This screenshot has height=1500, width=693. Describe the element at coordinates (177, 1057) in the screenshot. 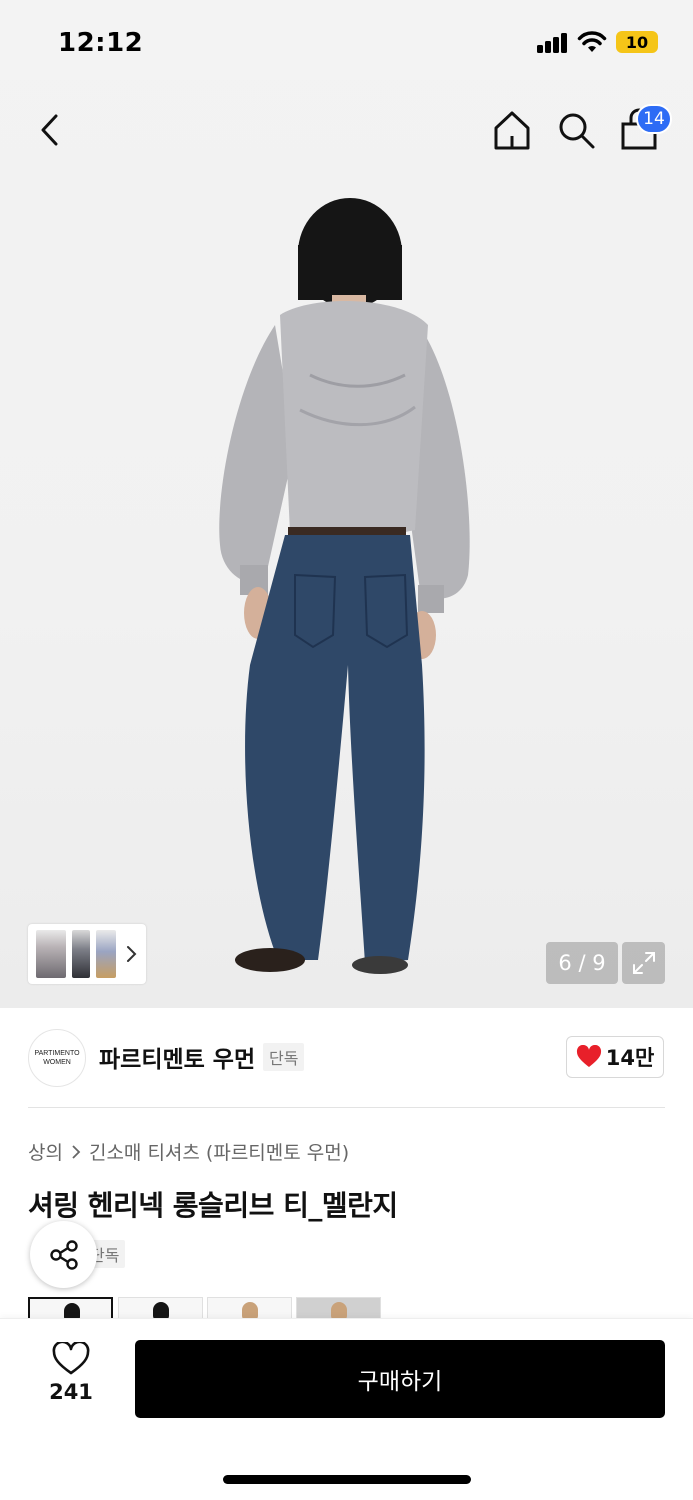

I see `brand-name: 파르티멘토 우먼` at that location.